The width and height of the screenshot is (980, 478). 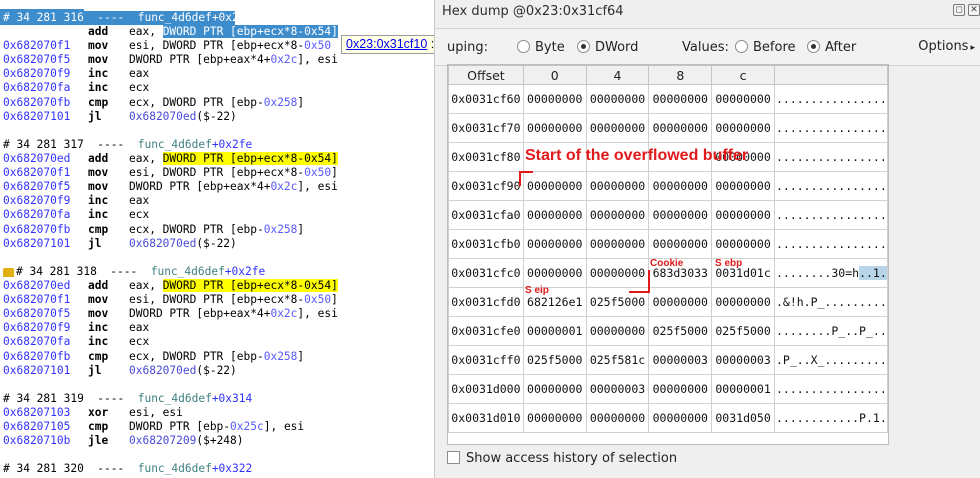 I want to click on offset-cell: 0x0031cf90, so click(x=486, y=186).